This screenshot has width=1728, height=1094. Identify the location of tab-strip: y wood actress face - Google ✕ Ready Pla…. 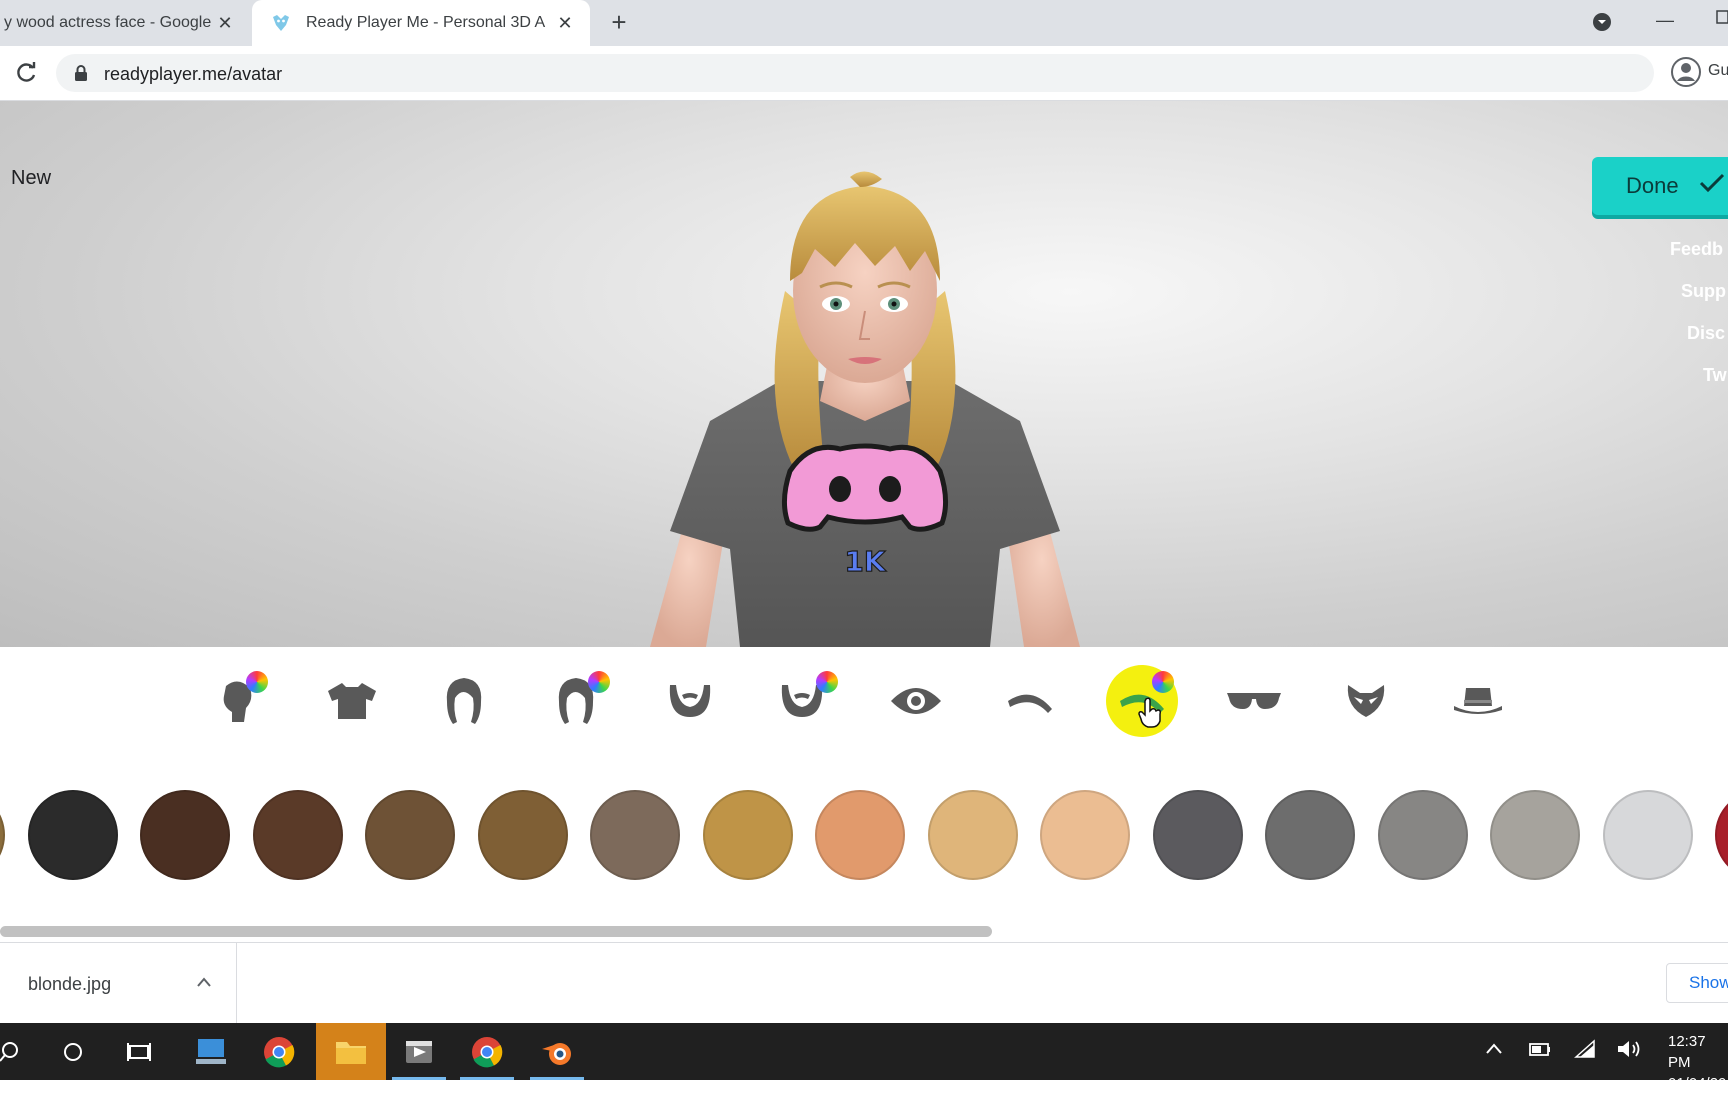
(864, 23).